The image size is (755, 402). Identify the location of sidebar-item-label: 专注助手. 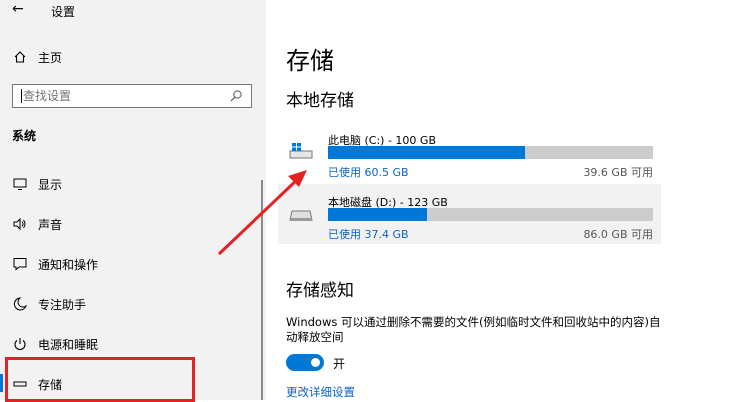
(62, 304).